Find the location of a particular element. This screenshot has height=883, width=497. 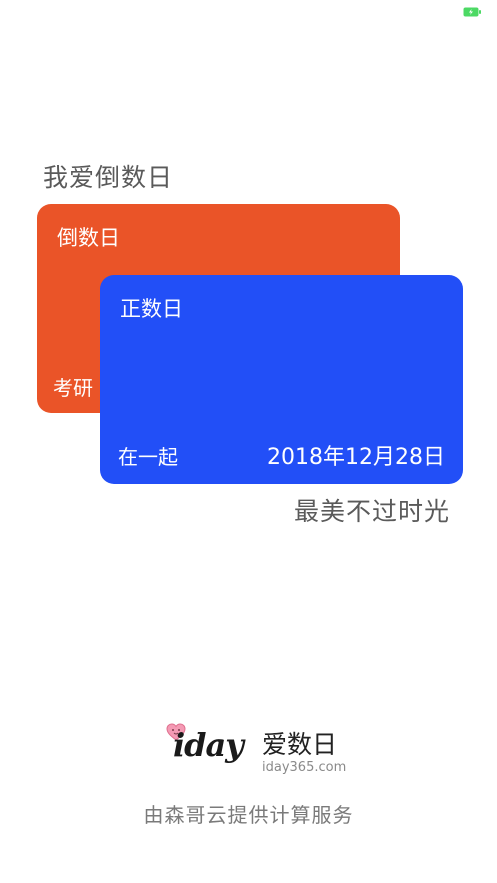

slogan-top: 我爱倒数日 is located at coordinates (108, 177).